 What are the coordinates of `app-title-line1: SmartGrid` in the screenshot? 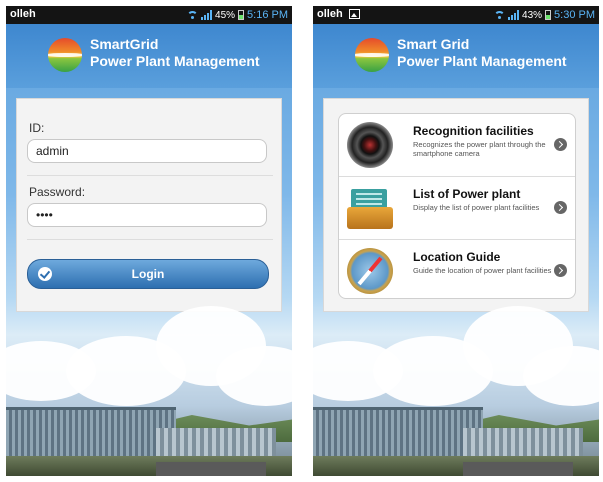 It's located at (124, 44).